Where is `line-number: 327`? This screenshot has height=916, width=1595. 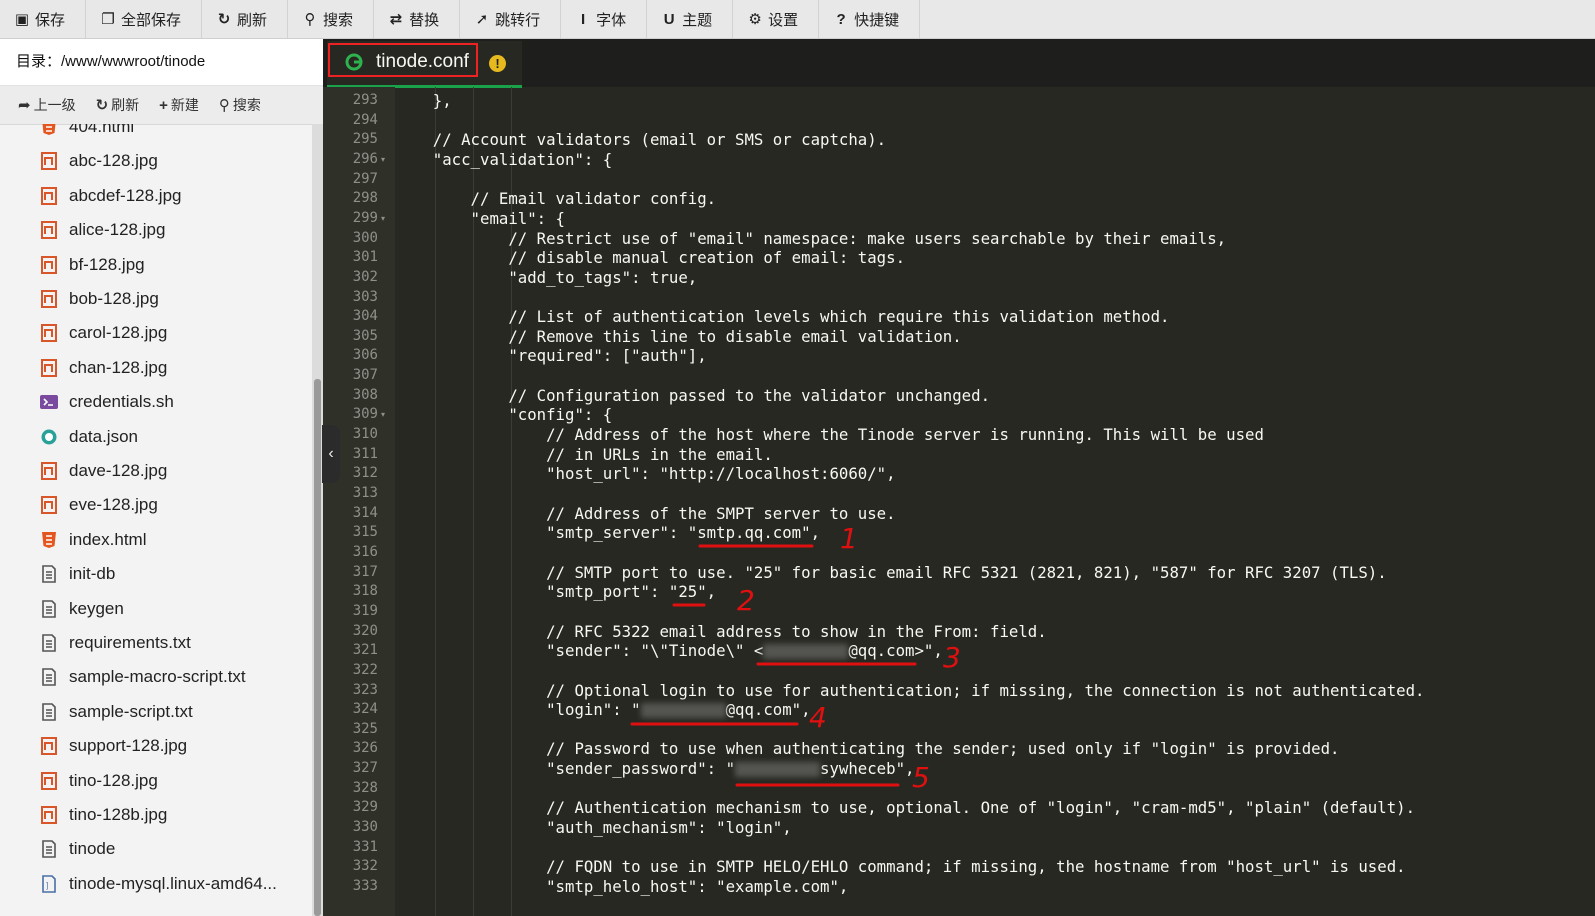
line-number: 327 is located at coordinates (365, 768).